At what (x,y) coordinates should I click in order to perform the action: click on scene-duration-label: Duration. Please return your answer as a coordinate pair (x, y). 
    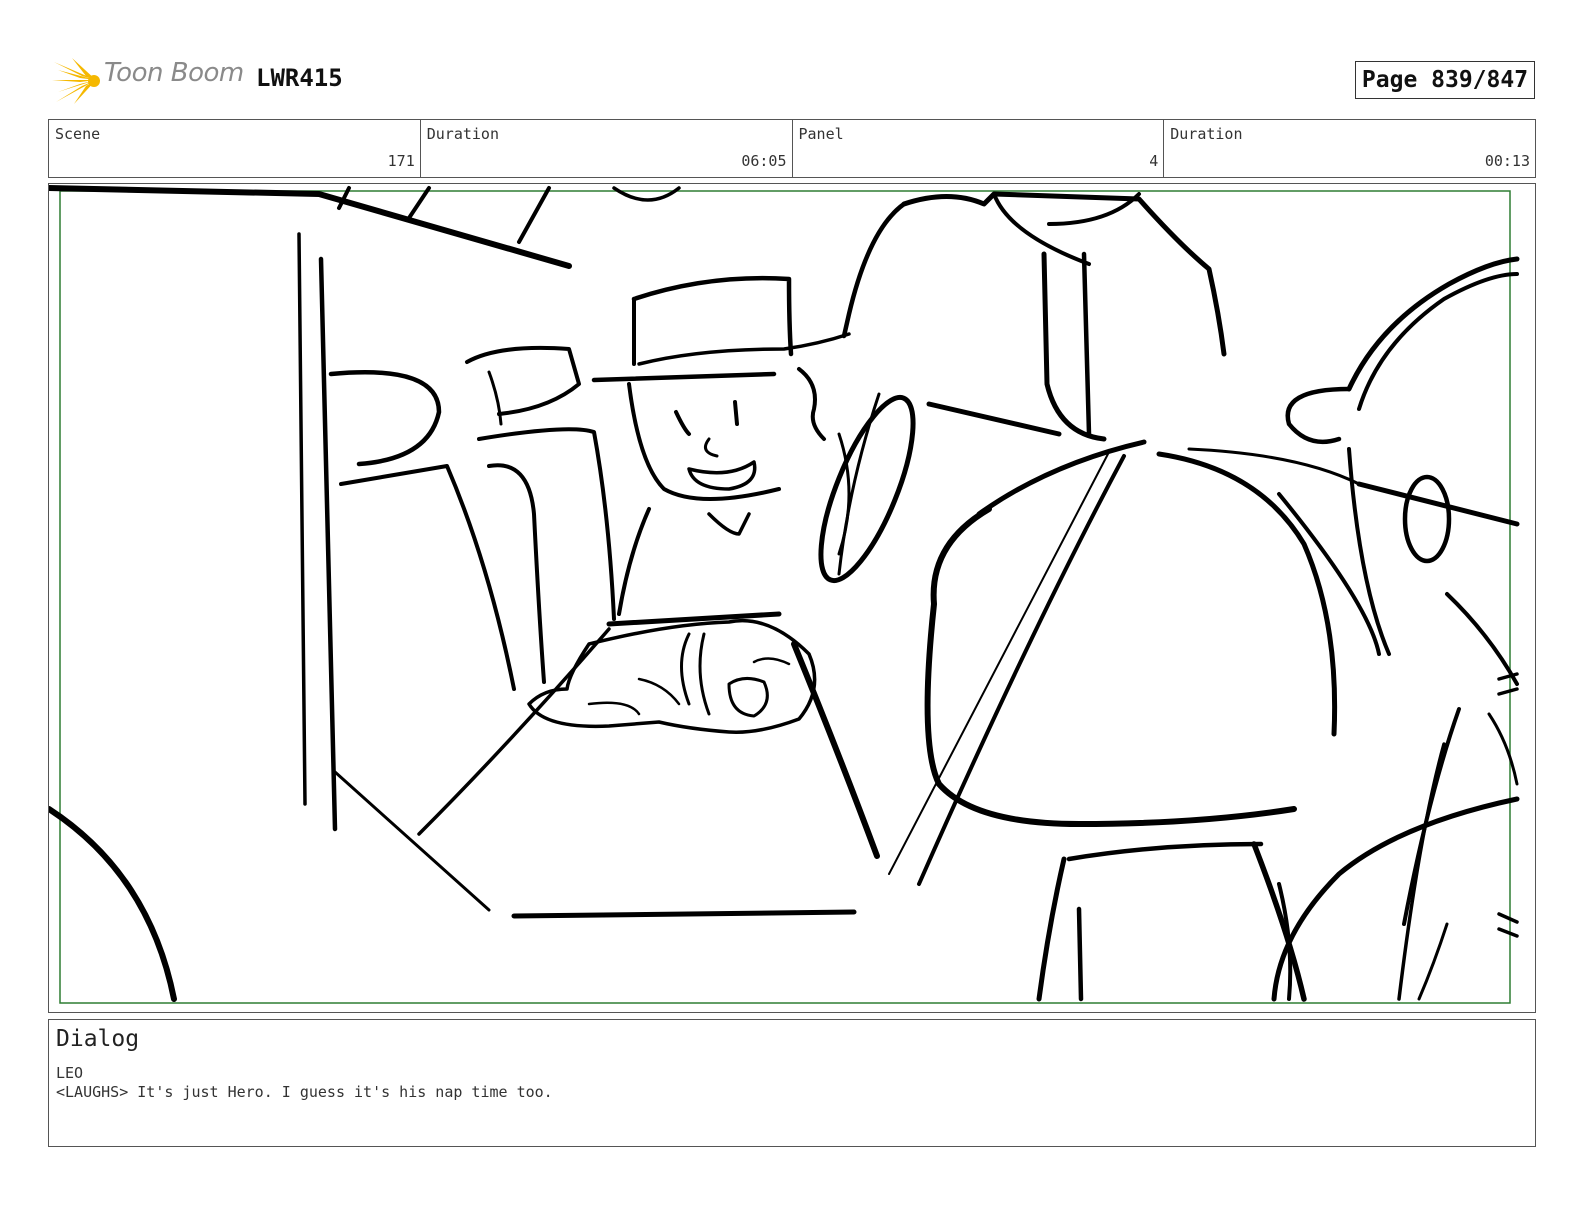
    Looking at the image, I should click on (462, 134).